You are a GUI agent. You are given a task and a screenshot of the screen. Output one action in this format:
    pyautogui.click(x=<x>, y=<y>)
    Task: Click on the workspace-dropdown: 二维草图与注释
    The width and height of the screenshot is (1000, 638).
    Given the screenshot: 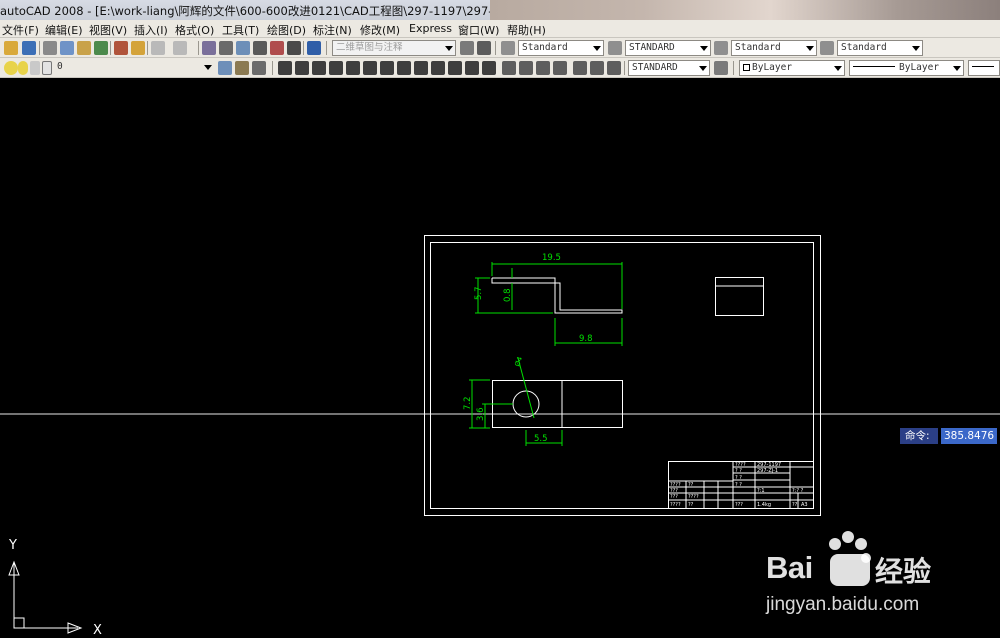 What is the action you would take?
    pyautogui.click(x=394, y=48)
    